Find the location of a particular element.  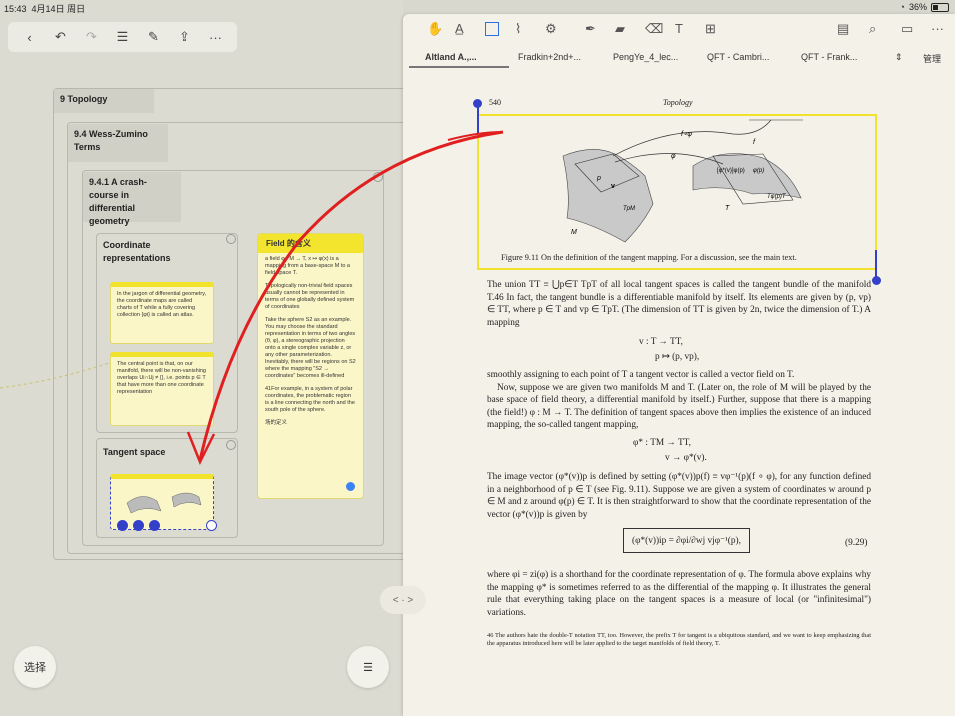

page-number: 540 is located at coordinates (495, 102).